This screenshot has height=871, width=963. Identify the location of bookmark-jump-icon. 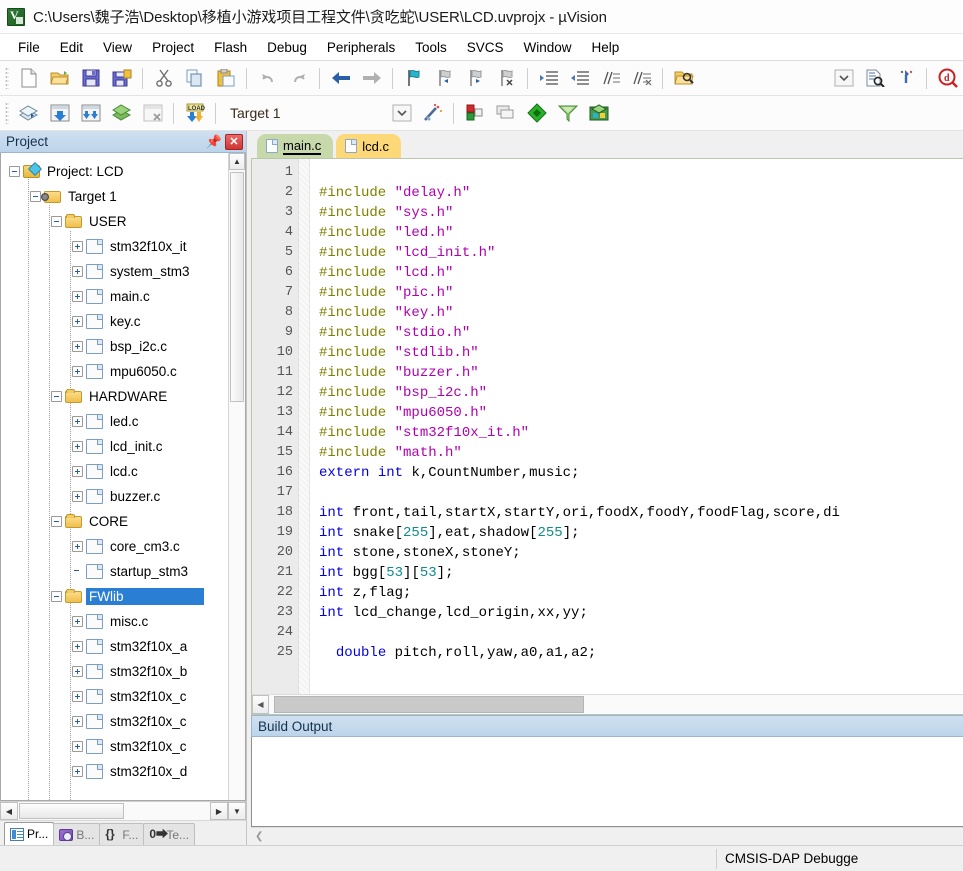
(905, 78).